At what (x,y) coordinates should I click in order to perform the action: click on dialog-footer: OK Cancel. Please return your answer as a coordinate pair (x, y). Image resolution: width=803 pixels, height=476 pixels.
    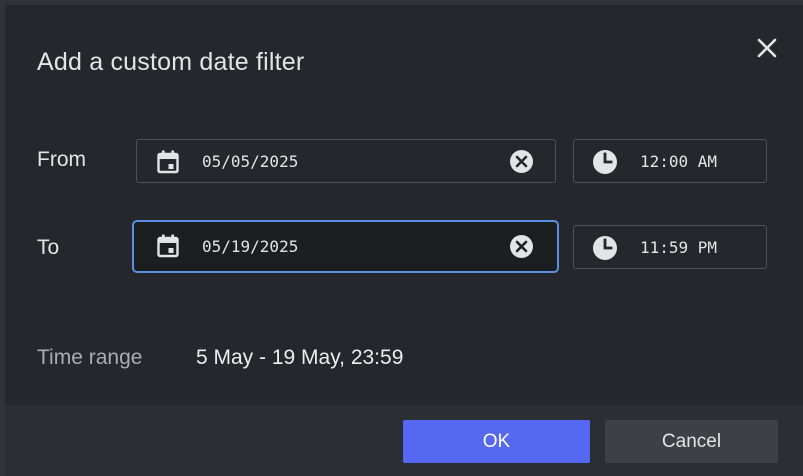
    Looking at the image, I should click on (404, 440).